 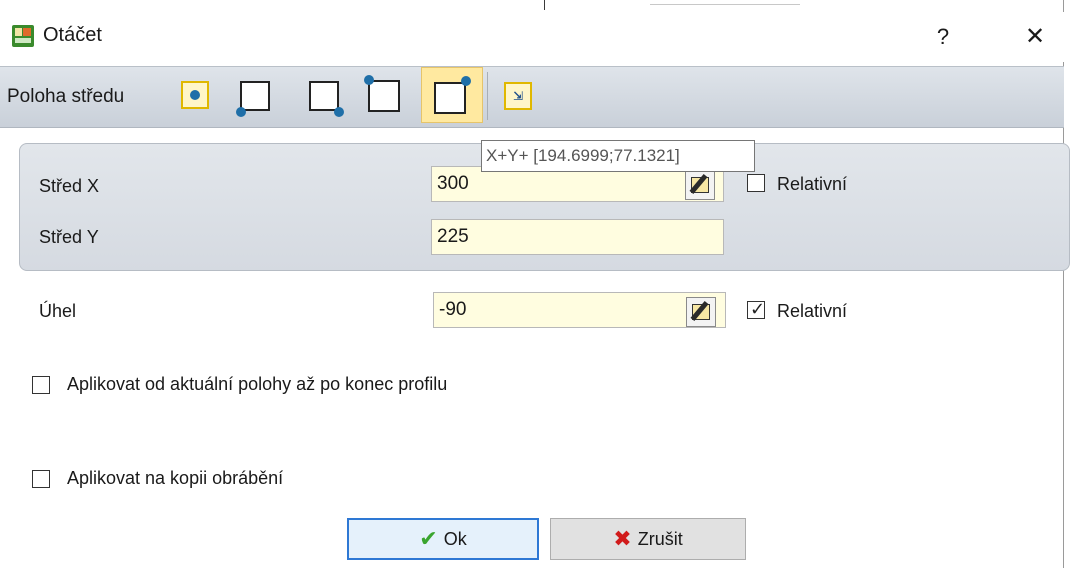 I want to click on center-point-icon, so click(x=195, y=95).